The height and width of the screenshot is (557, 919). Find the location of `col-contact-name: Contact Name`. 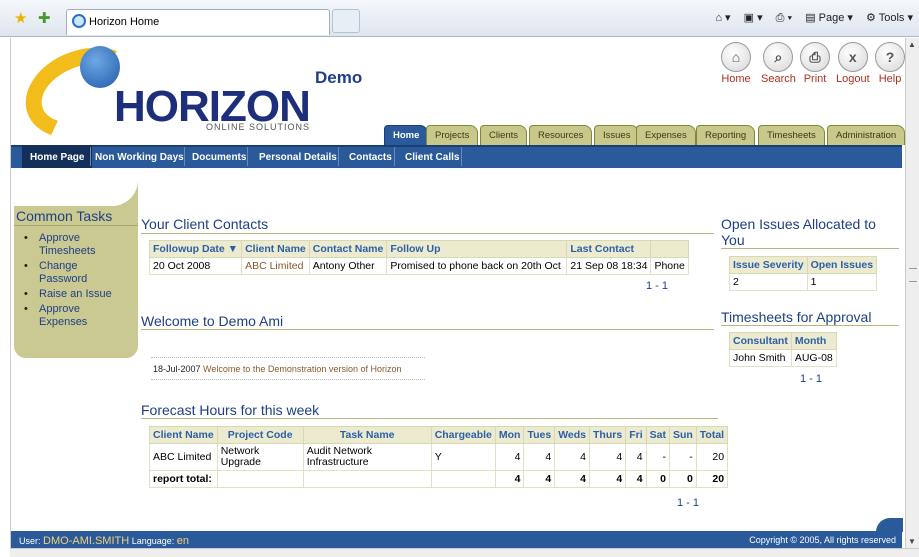

col-contact-name: Contact Name is located at coordinates (348, 249).